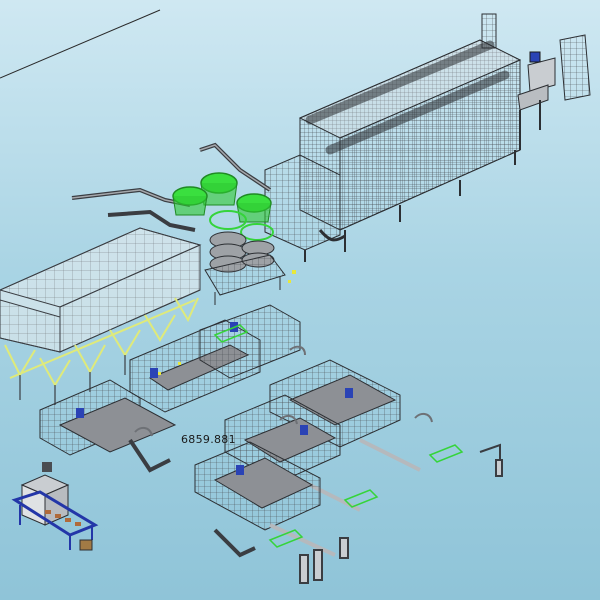 The image size is (600, 600). Describe the element at coordinates (401, 513) in the screenshot. I see `bin-stands` at that location.